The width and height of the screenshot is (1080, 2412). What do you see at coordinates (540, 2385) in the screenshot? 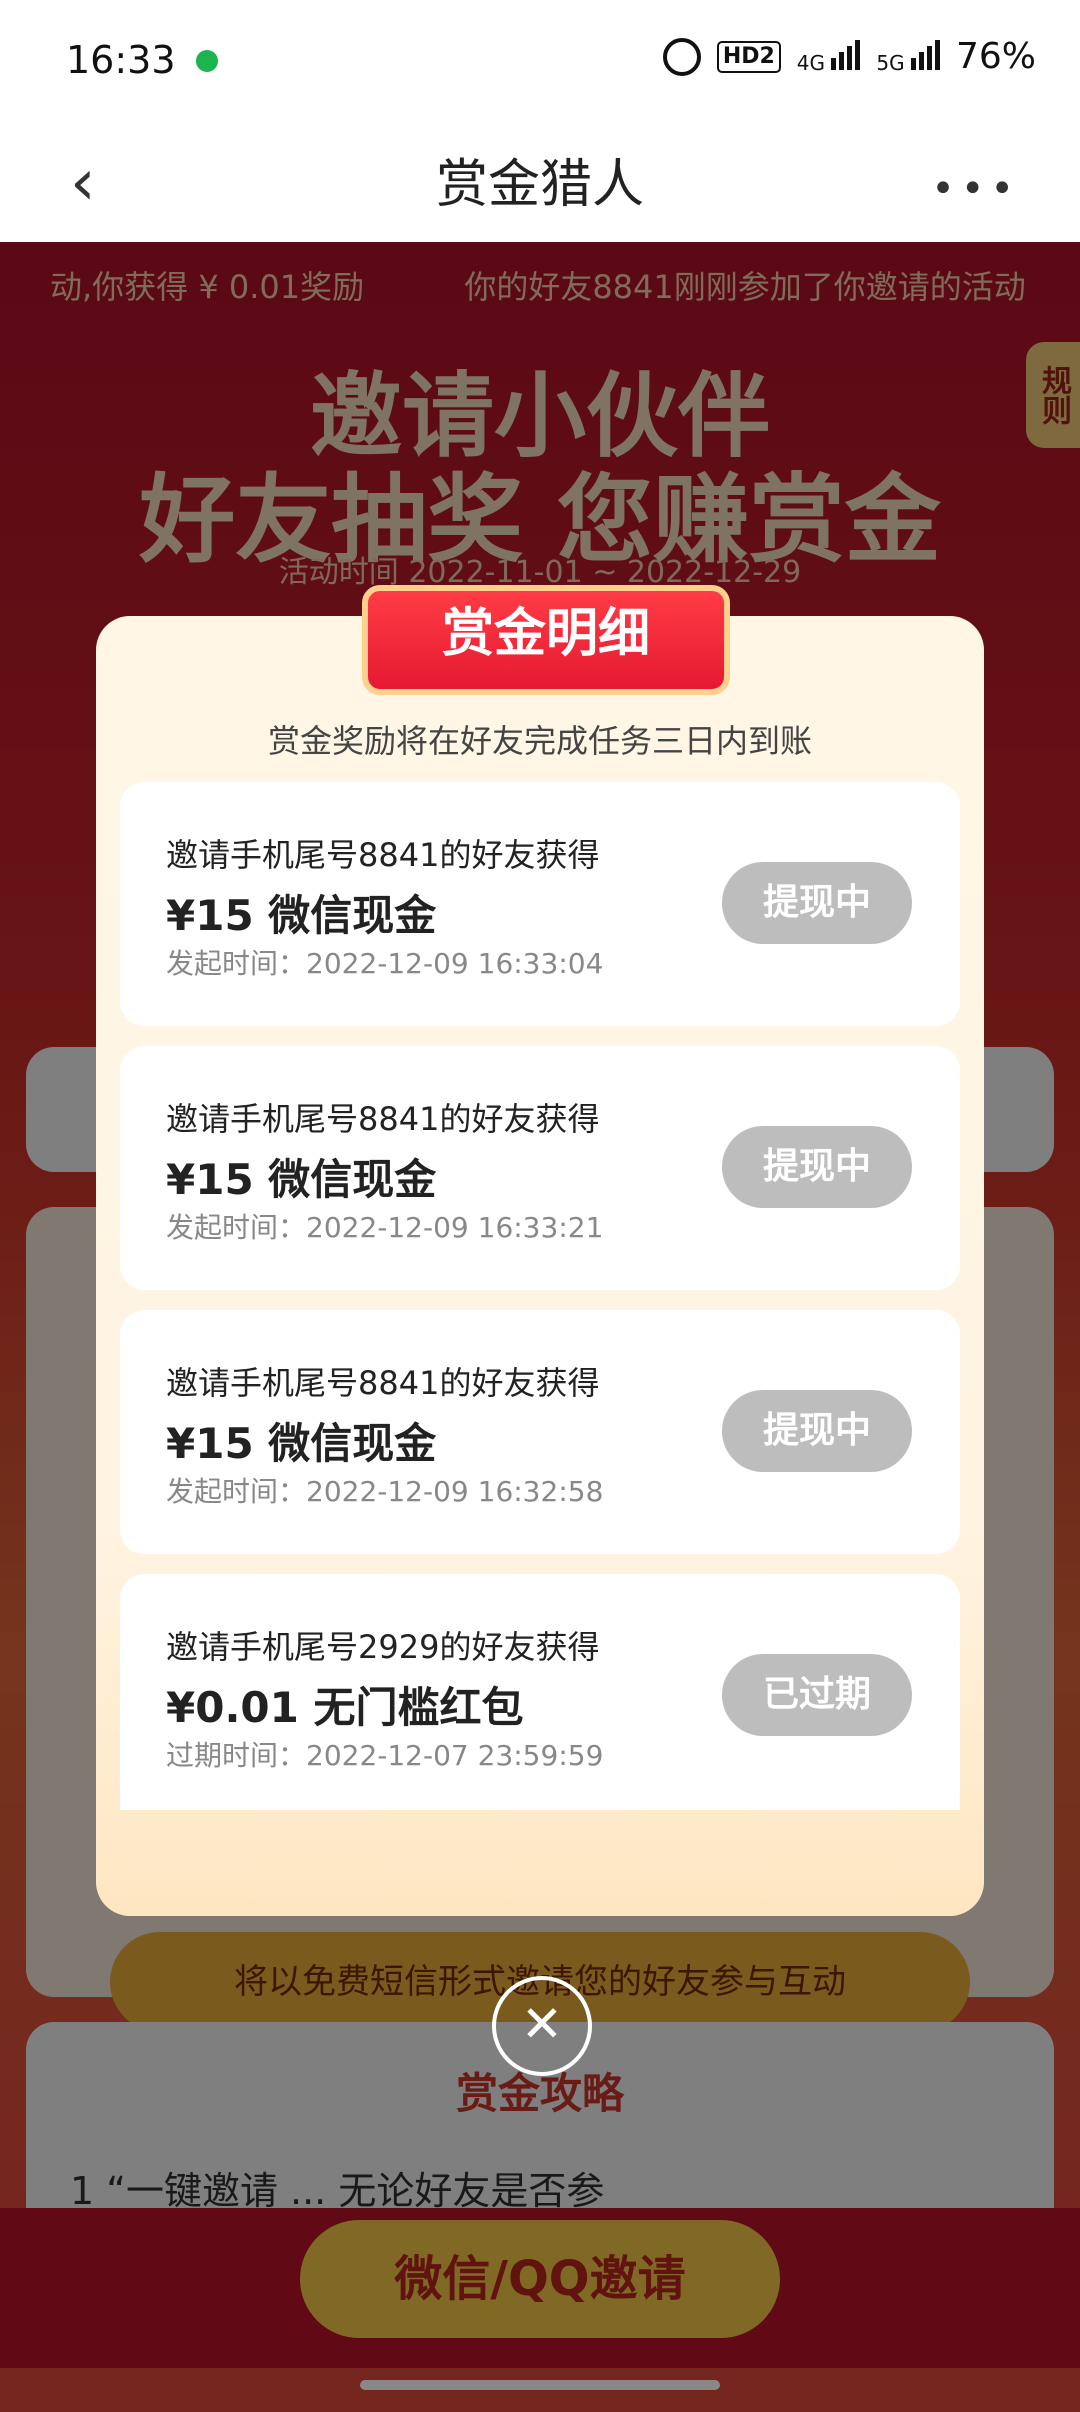
I see `home-indicator` at bounding box center [540, 2385].